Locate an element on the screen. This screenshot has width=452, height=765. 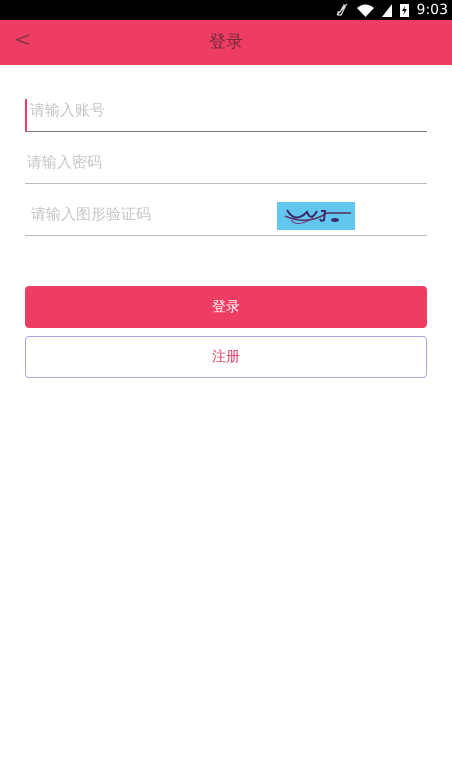
page-title: 登录 is located at coordinates (226, 42).